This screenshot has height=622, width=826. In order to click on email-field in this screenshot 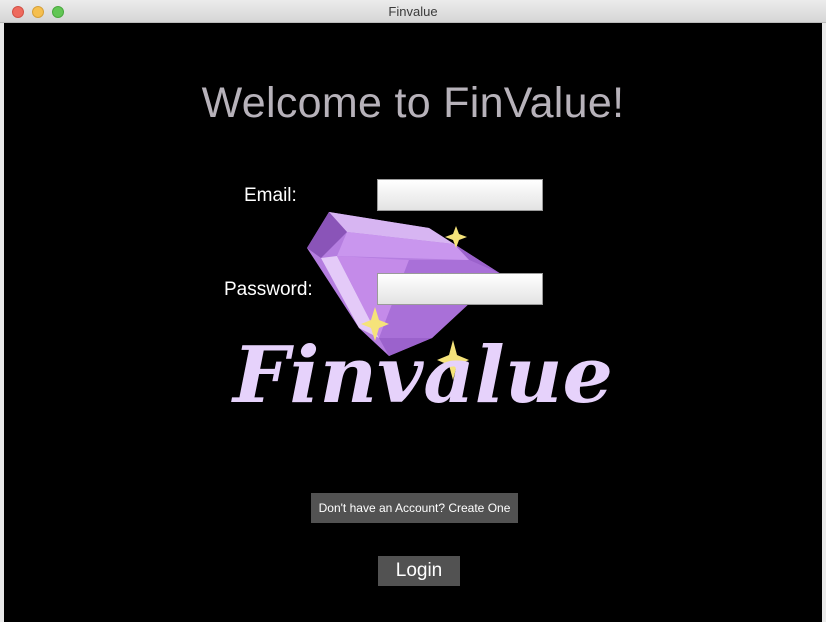, I will do `click(460, 195)`.